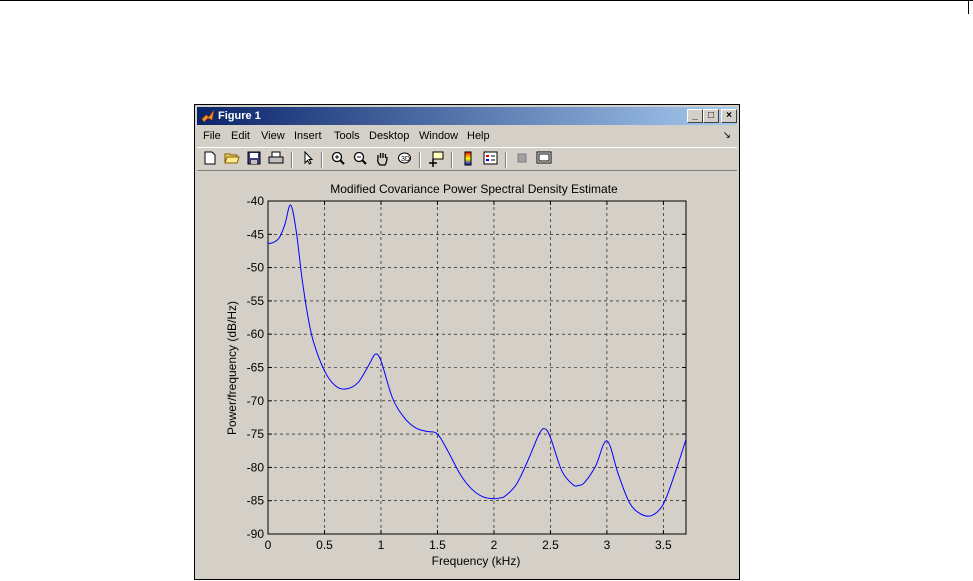 Image resolution: width=973 pixels, height=581 pixels. I want to click on y-tick-label: -85, so click(256, 501).